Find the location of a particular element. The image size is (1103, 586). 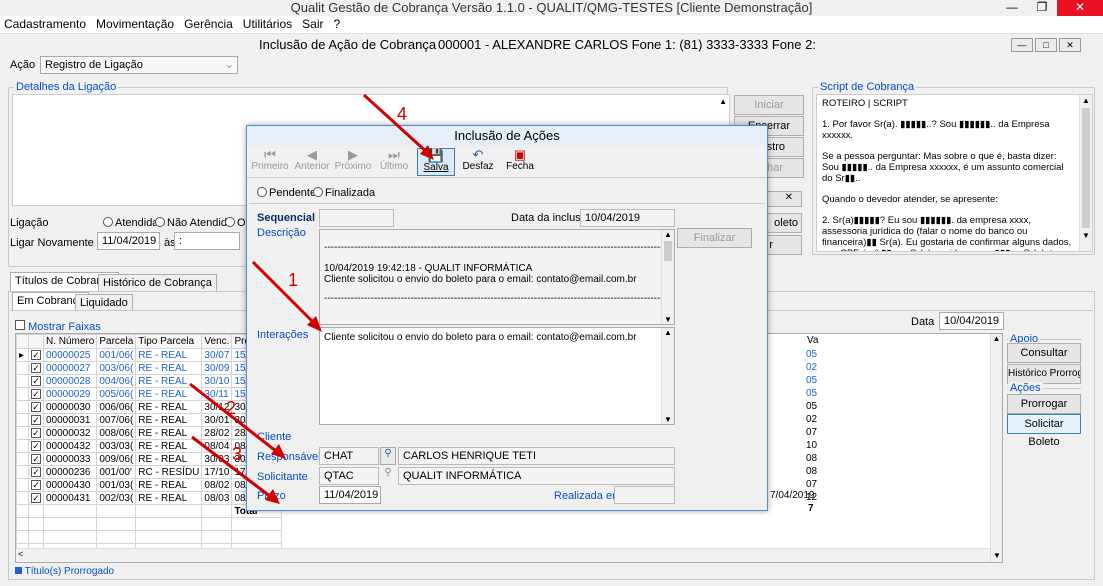

data-inclusao-field: 10/04/2019 is located at coordinates (627, 218).